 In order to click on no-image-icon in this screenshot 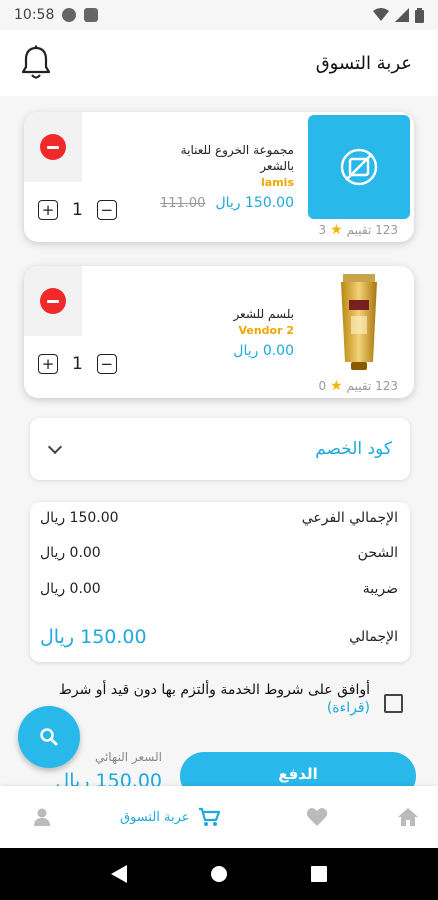, I will do `click(359, 167)`.